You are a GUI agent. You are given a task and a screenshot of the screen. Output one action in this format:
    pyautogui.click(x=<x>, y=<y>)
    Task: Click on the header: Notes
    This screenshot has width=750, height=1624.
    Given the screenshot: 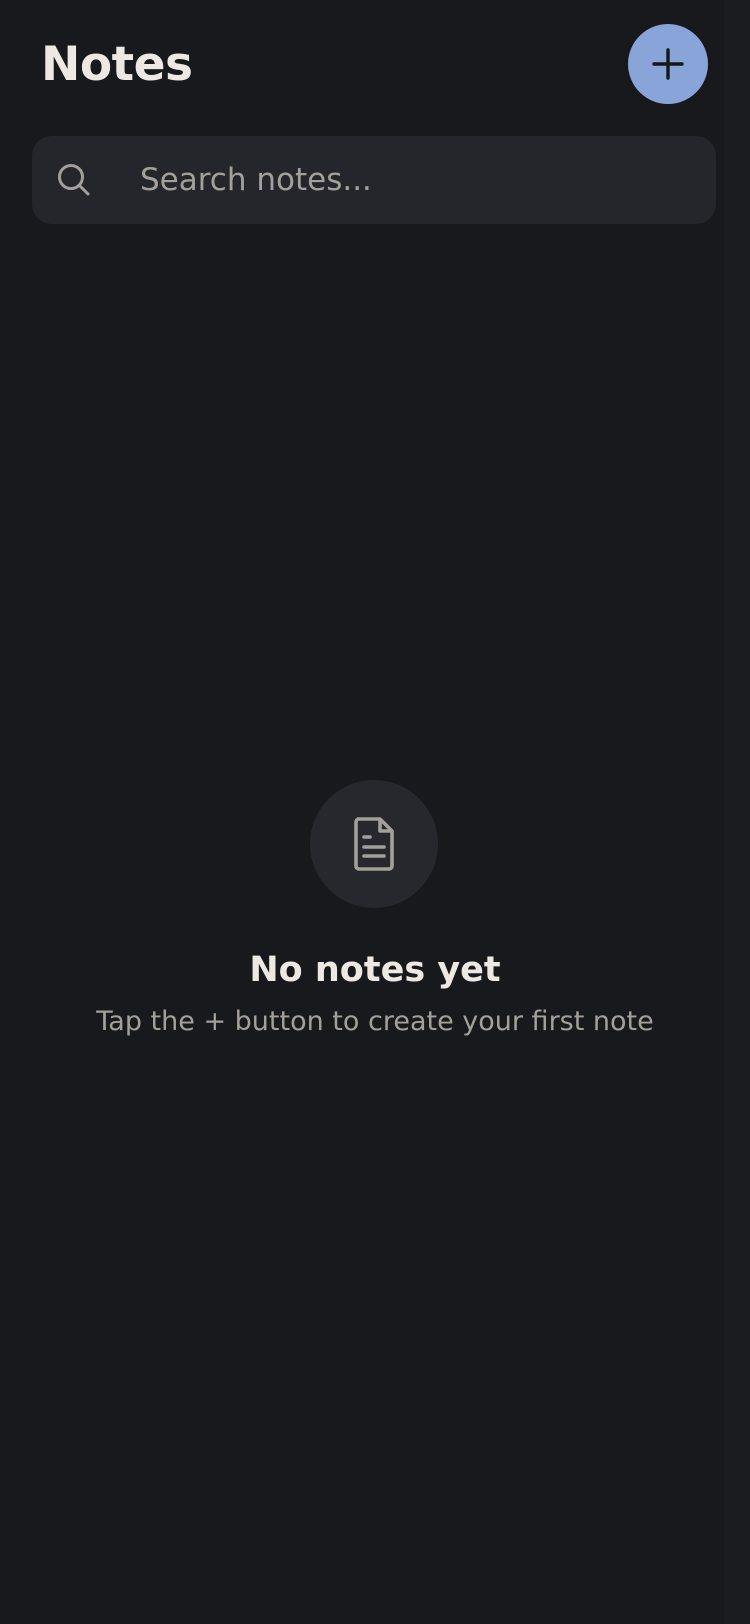 What is the action you would take?
    pyautogui.click(x=375, y=65)
    